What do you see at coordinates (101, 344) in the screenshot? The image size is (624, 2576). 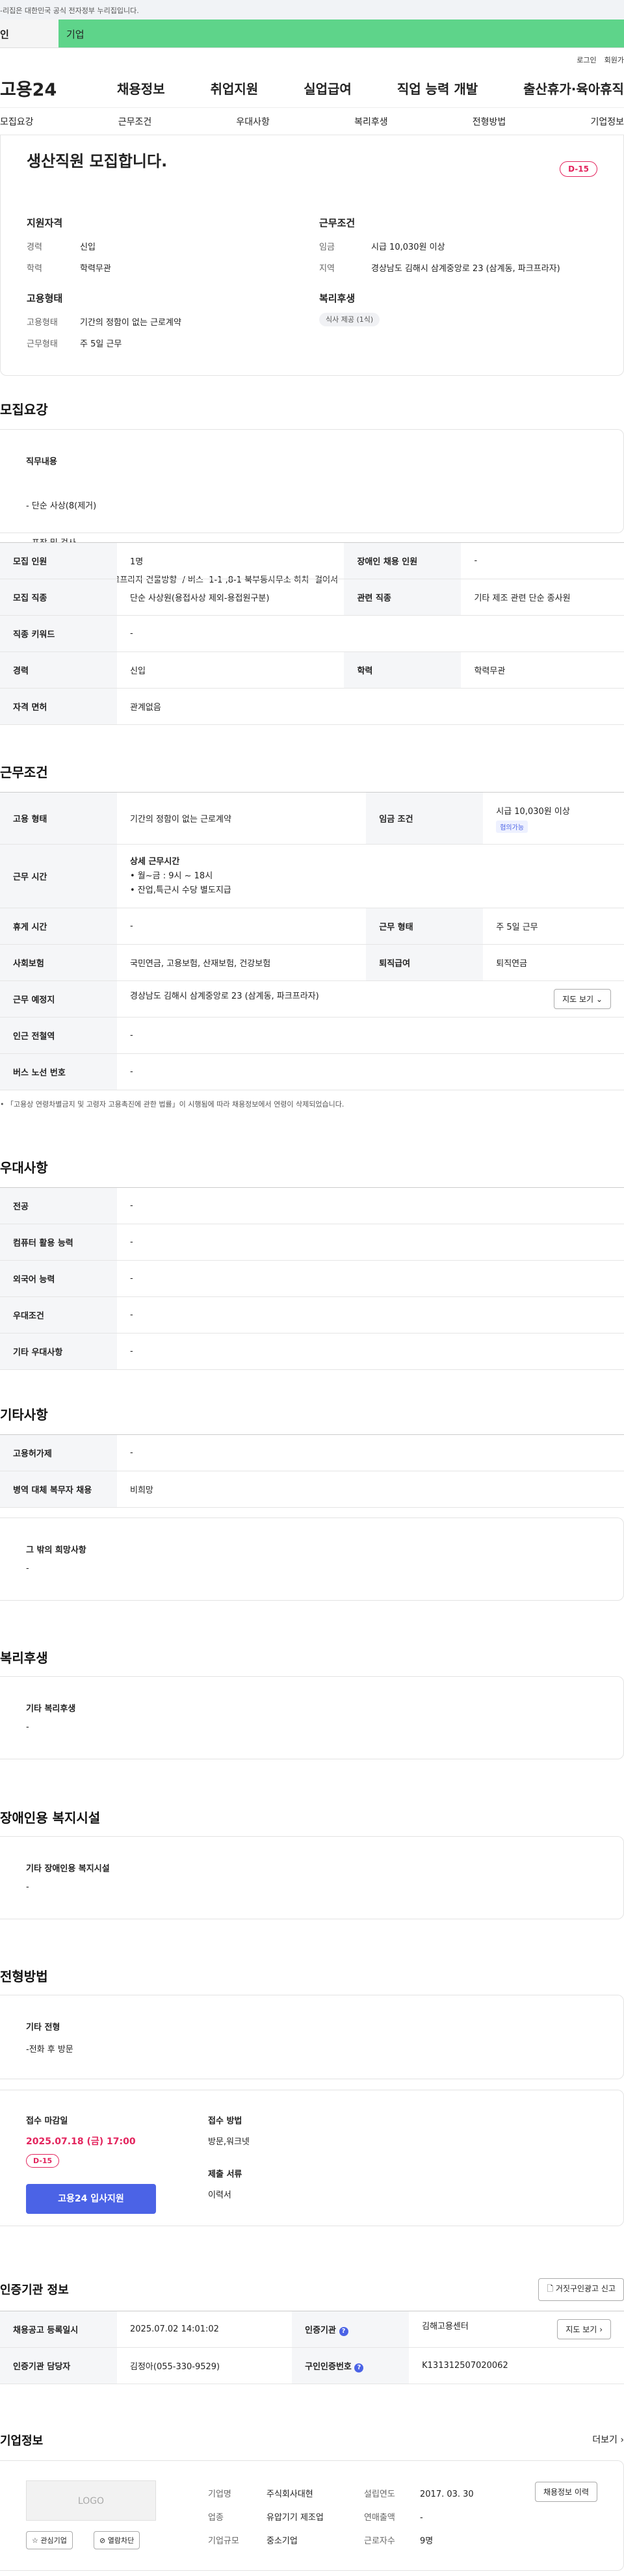 I see `emp-value: 주 5일 근무` at bounding box center [101, 344].